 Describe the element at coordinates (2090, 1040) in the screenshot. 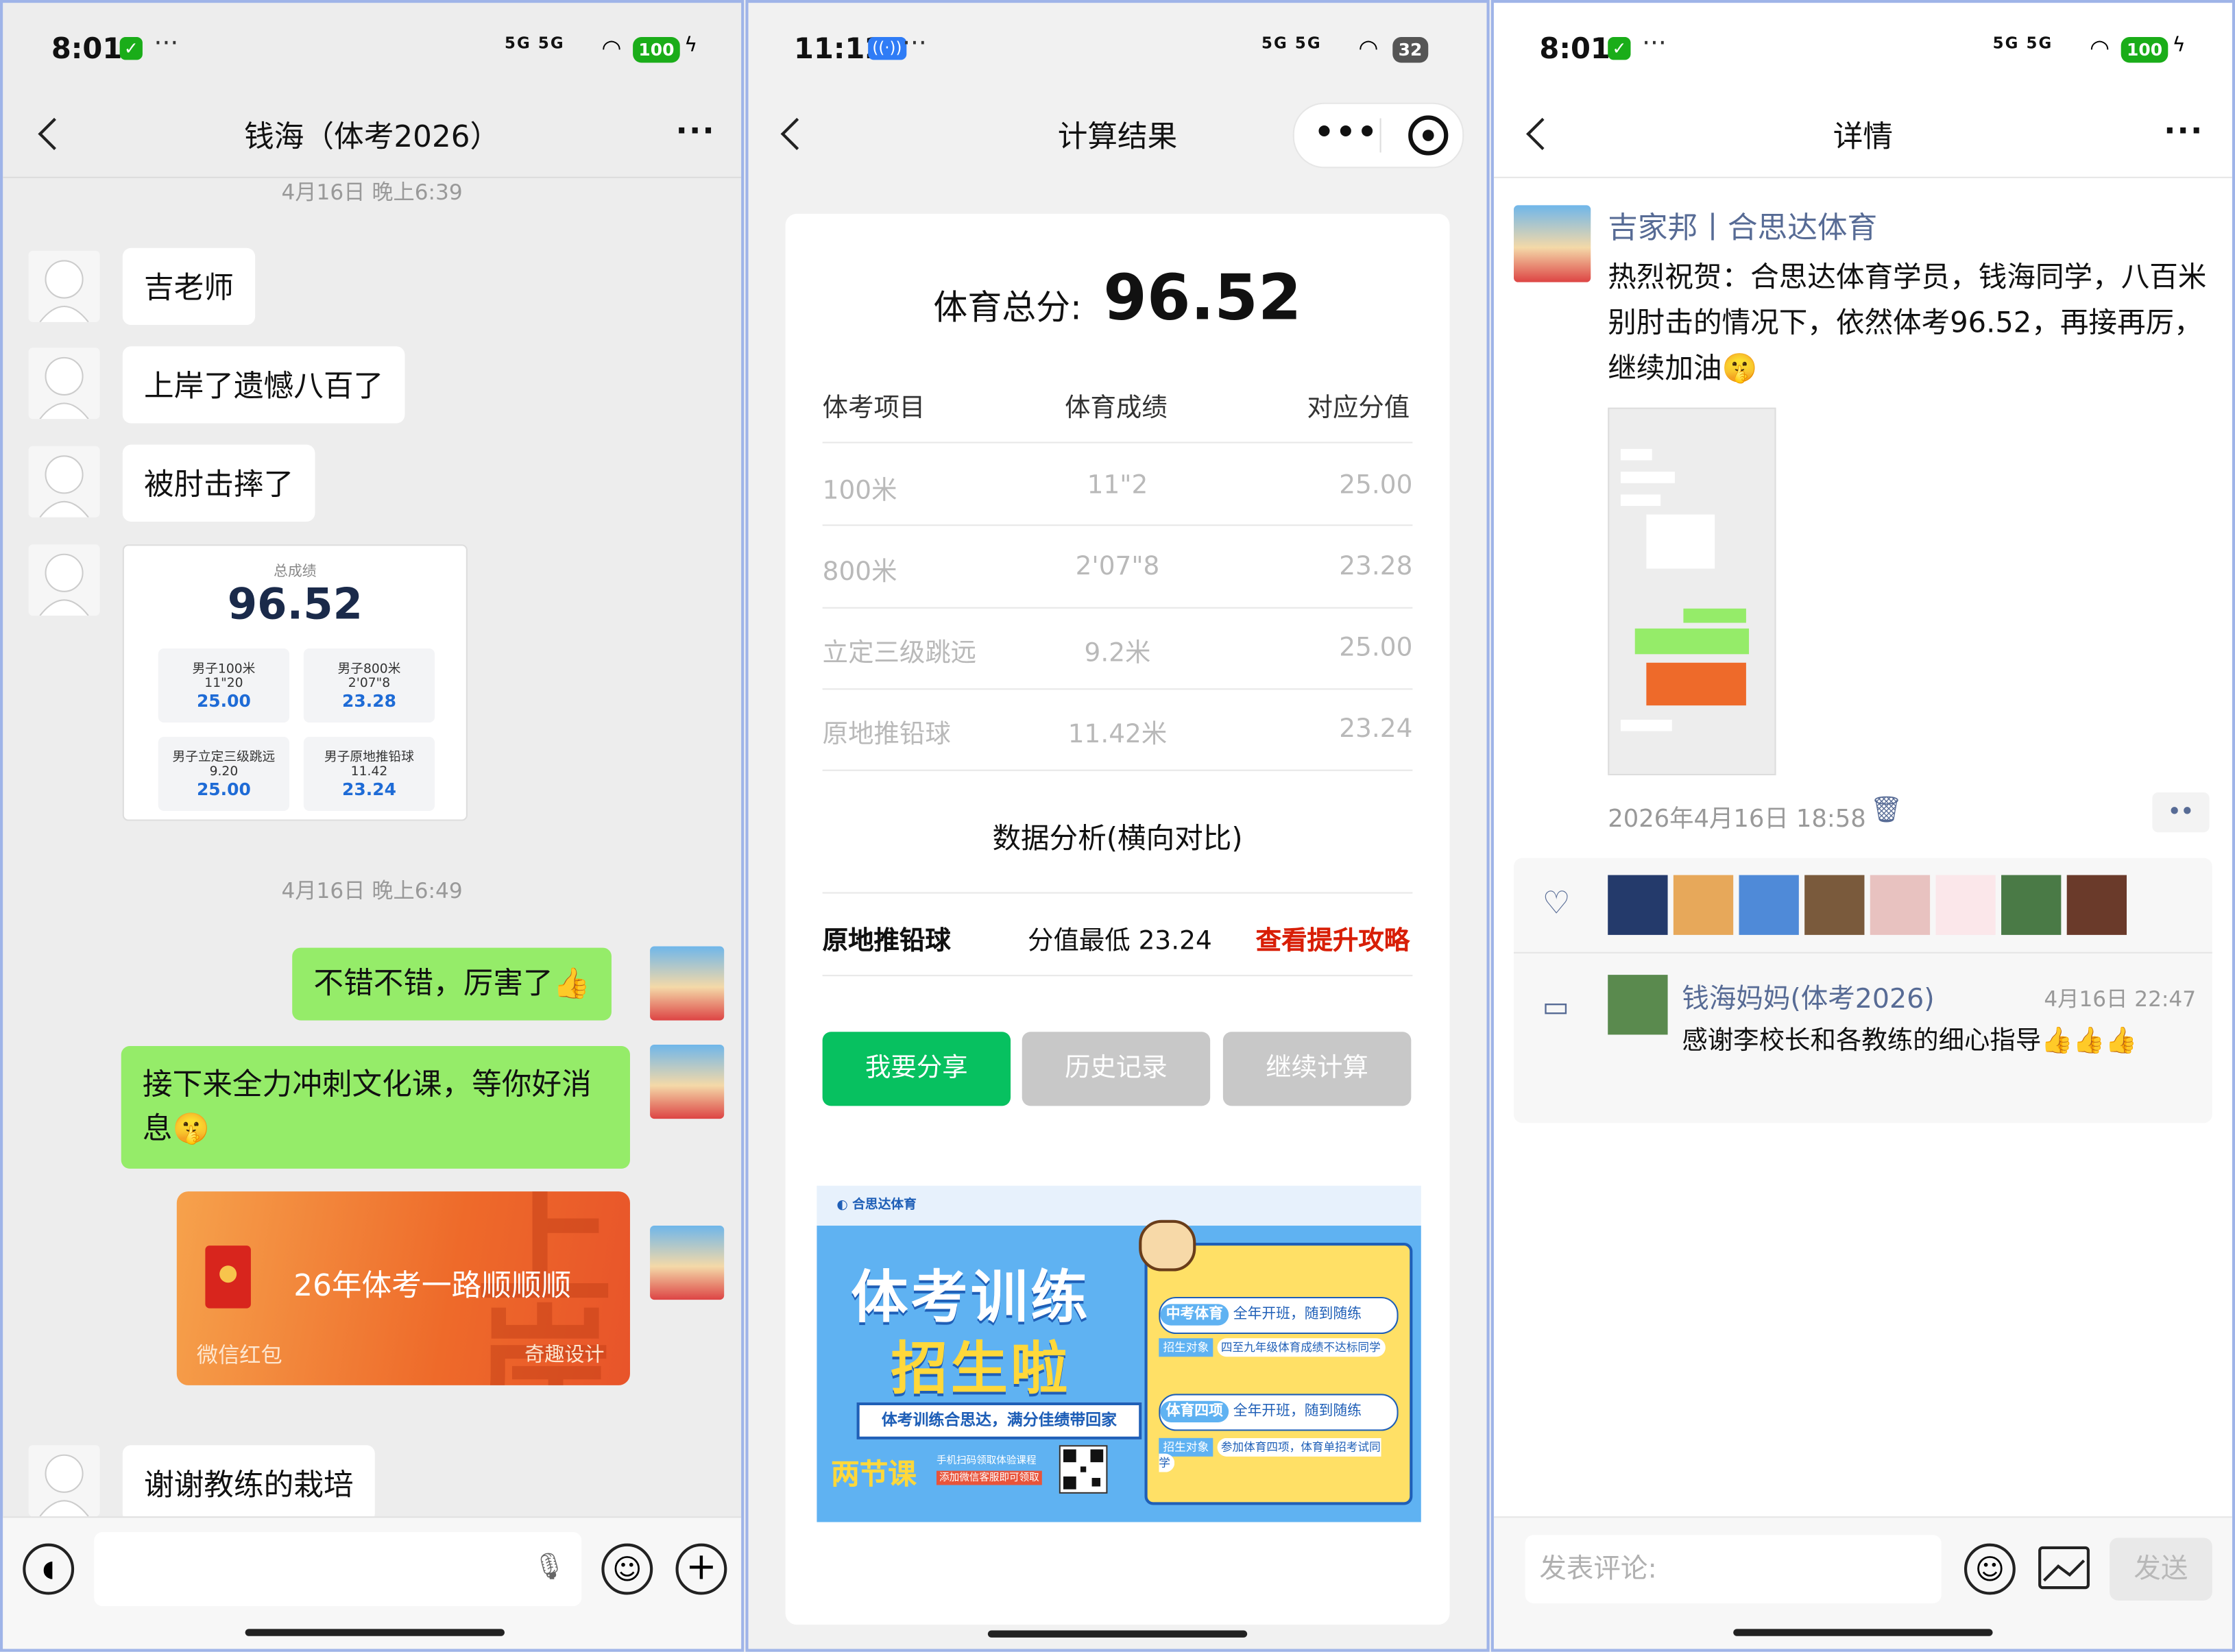

I see `thumbs-up-icon: 👍👍👍` at that location.